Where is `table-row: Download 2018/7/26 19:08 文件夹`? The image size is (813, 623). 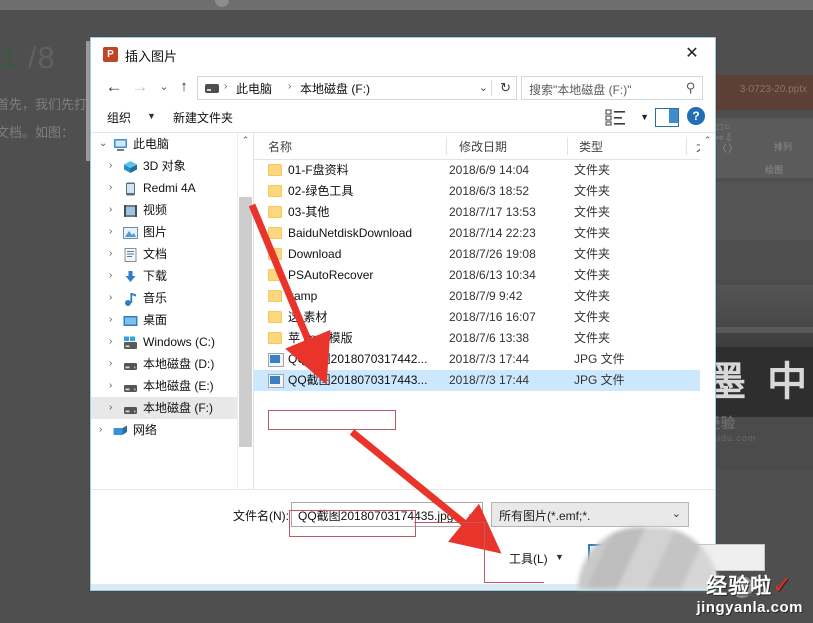
table-row: Download 2018/7/26 19:08 文件夹 is located at coordinates (484, 254).